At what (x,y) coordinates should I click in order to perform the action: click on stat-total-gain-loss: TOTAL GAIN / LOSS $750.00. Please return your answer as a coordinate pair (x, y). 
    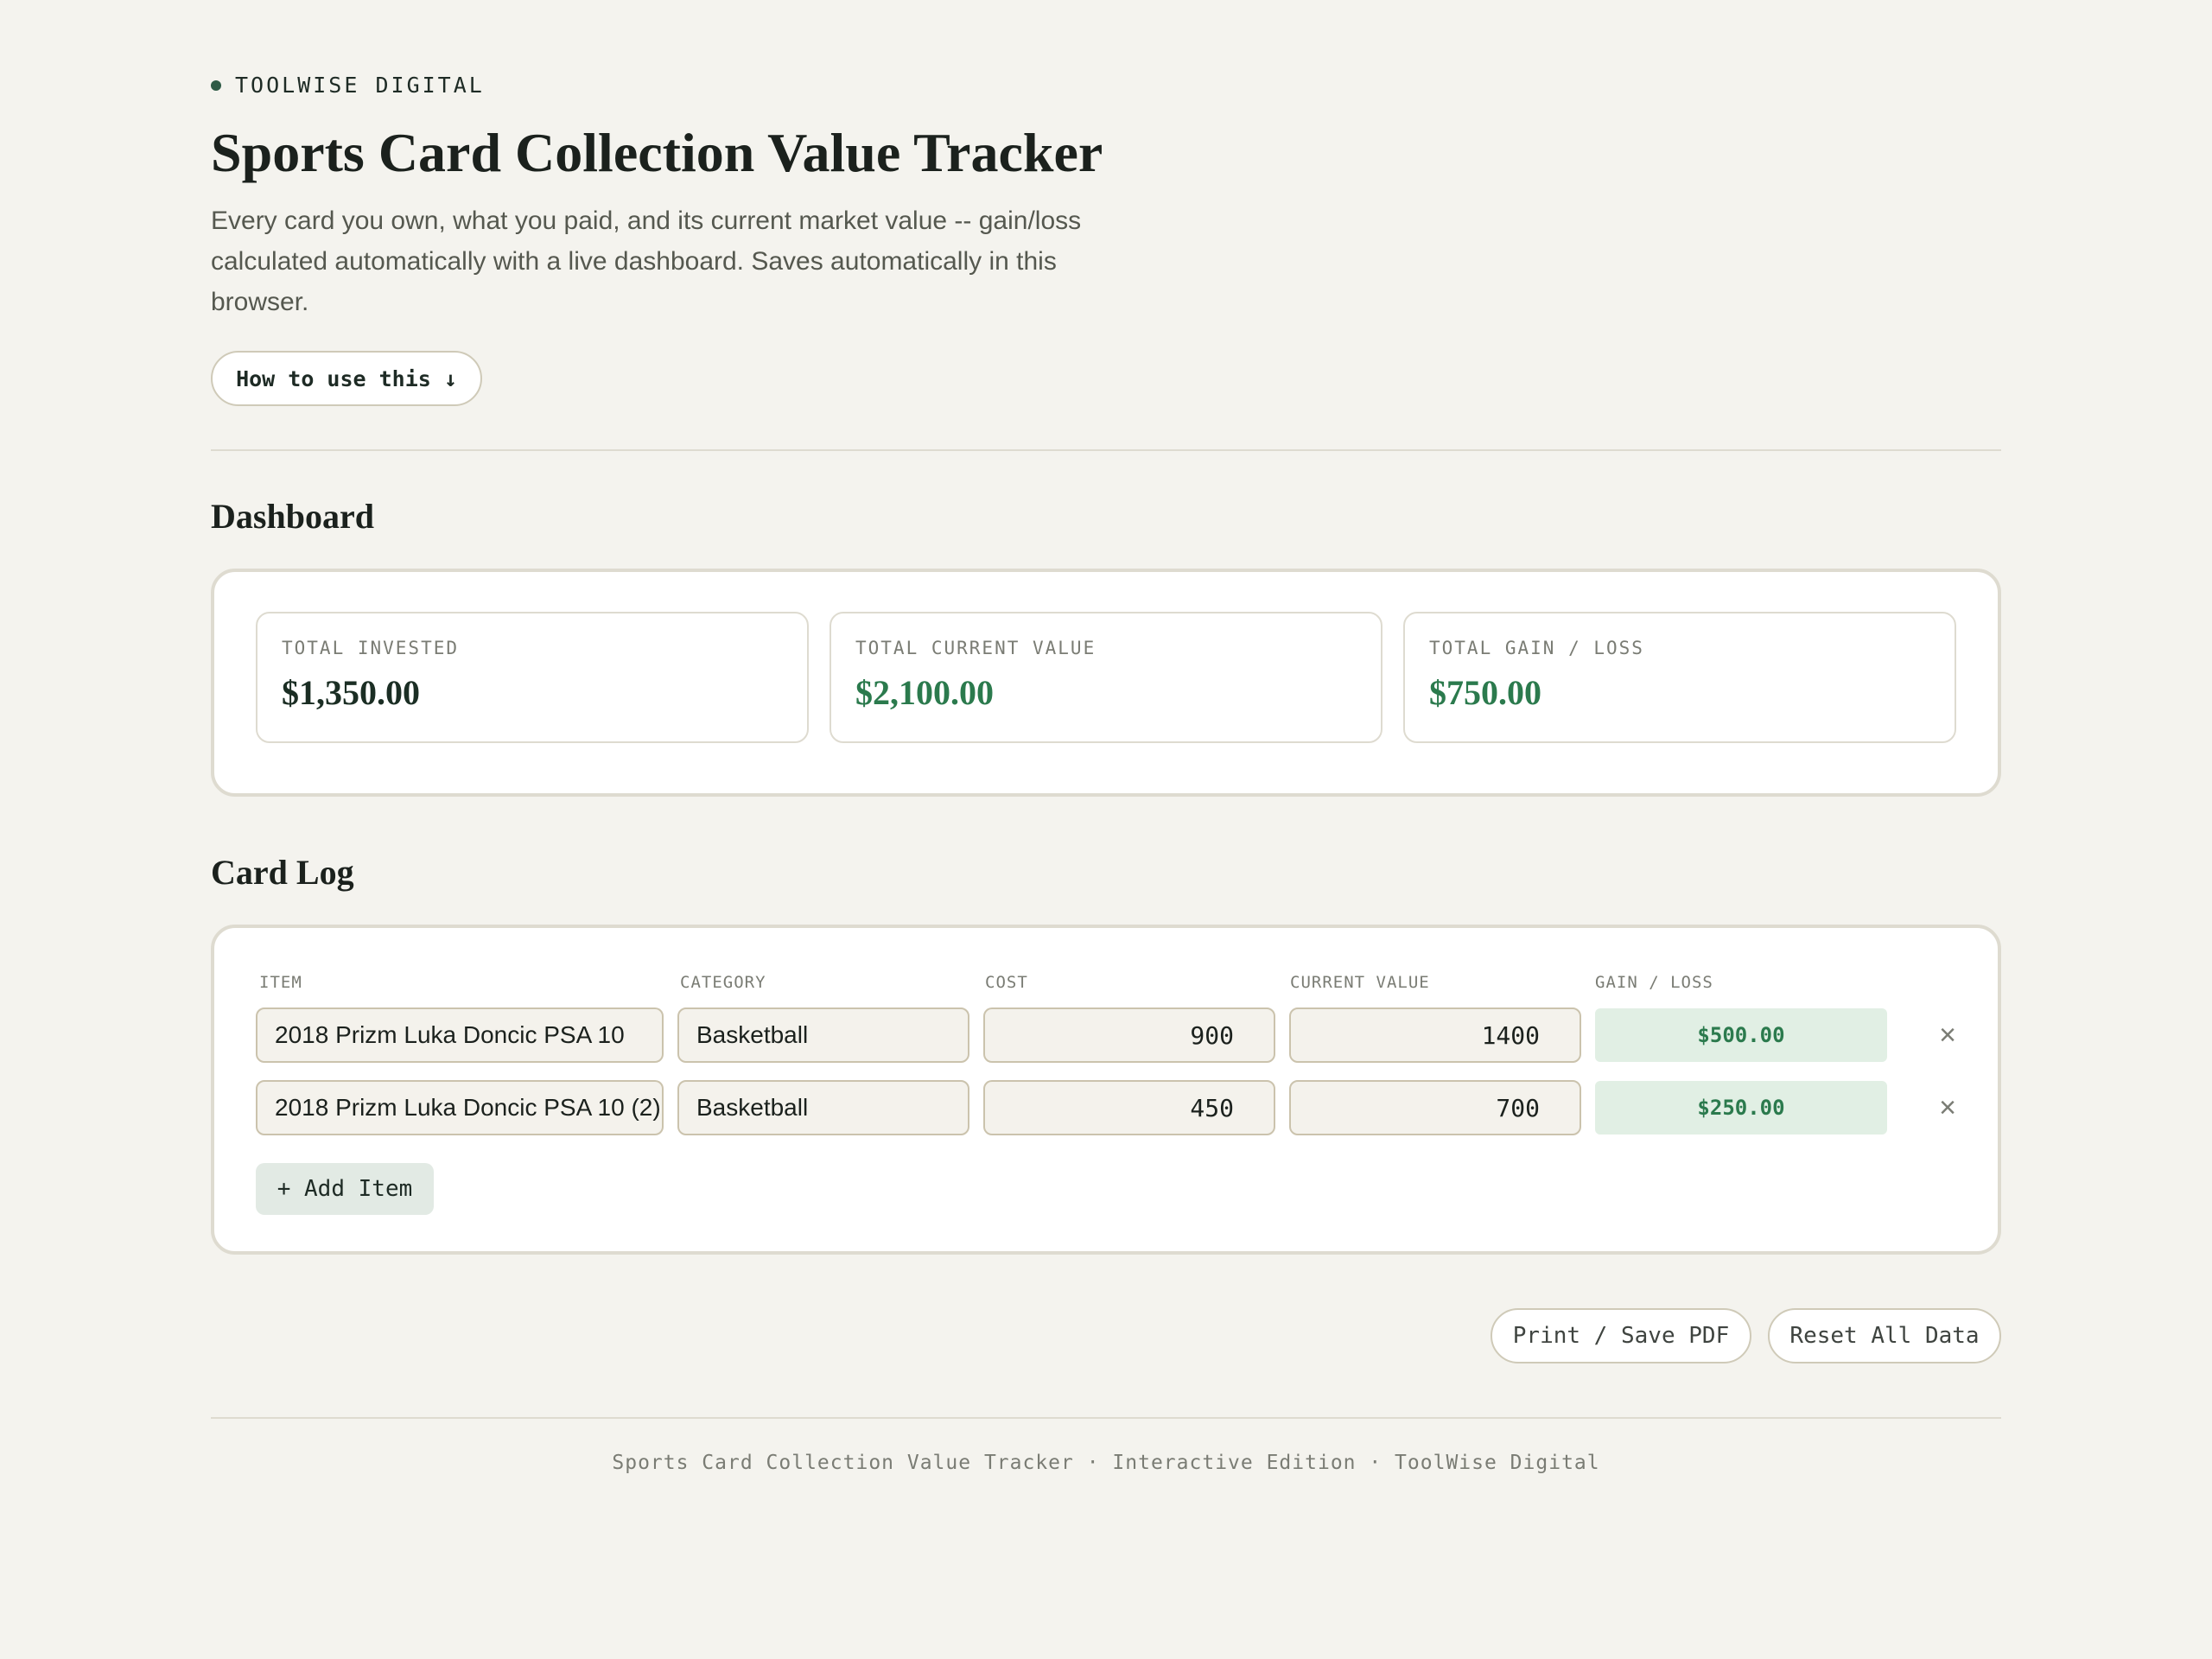
    Looking at the image, I should click on (1679, 677).